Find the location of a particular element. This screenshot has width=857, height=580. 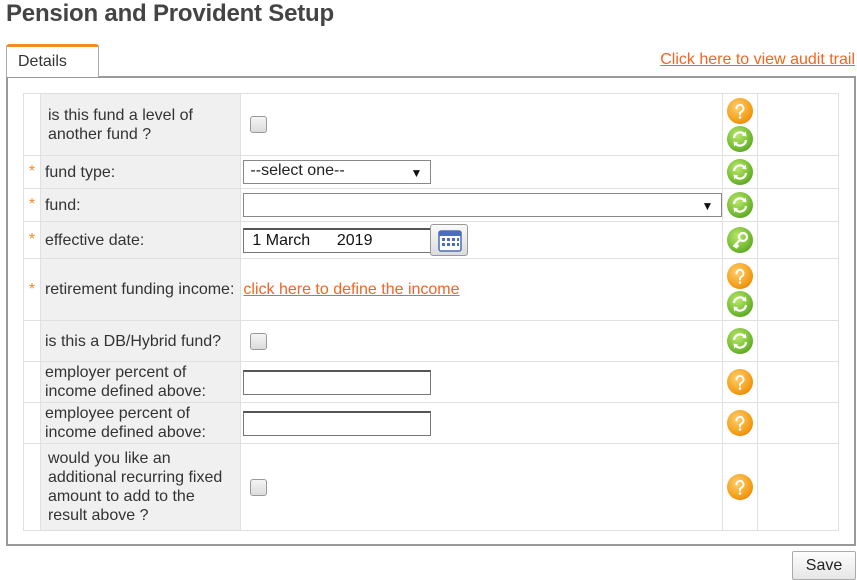

db-hybrid-checkbox is located at coordinates (259, 341).